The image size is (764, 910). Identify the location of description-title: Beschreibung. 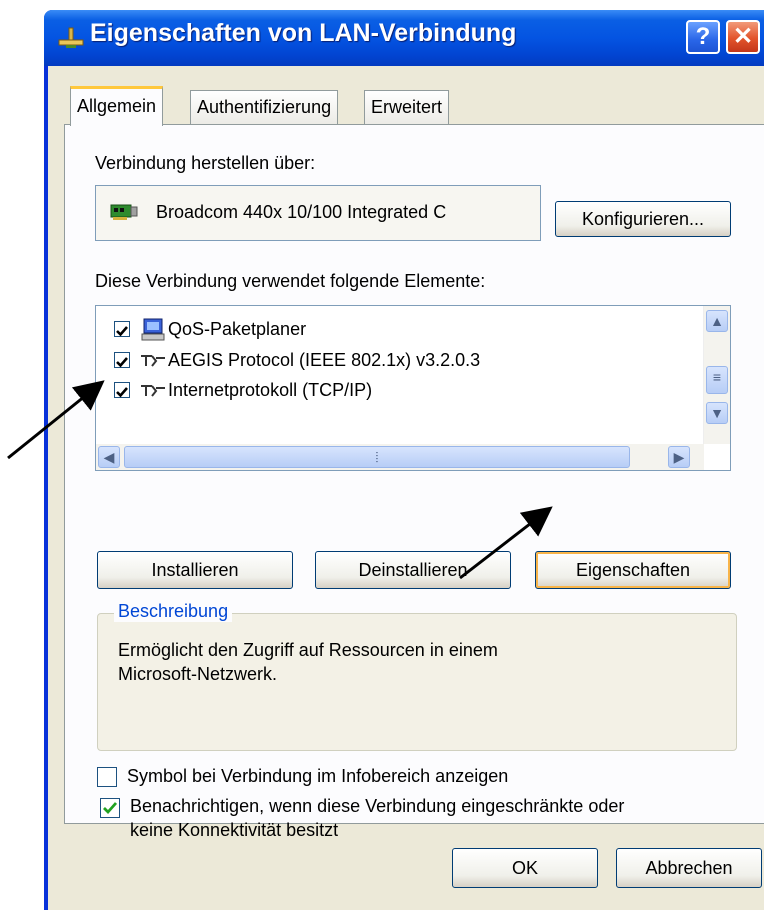
(173, 611).